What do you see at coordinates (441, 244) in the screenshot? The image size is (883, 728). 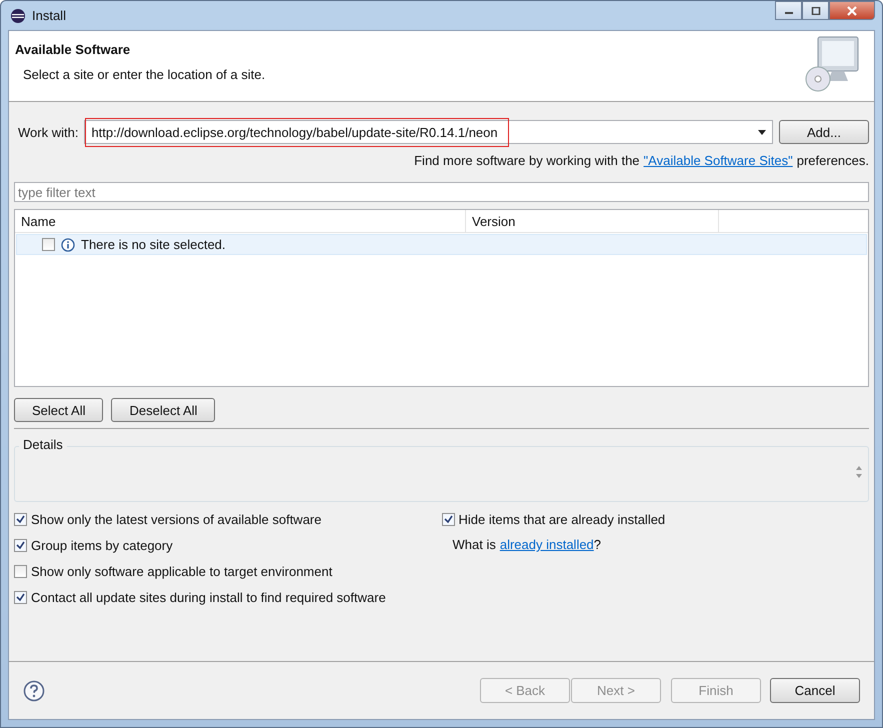 I see `table-row: There is no site selected.` at bounding box center [441, 244].